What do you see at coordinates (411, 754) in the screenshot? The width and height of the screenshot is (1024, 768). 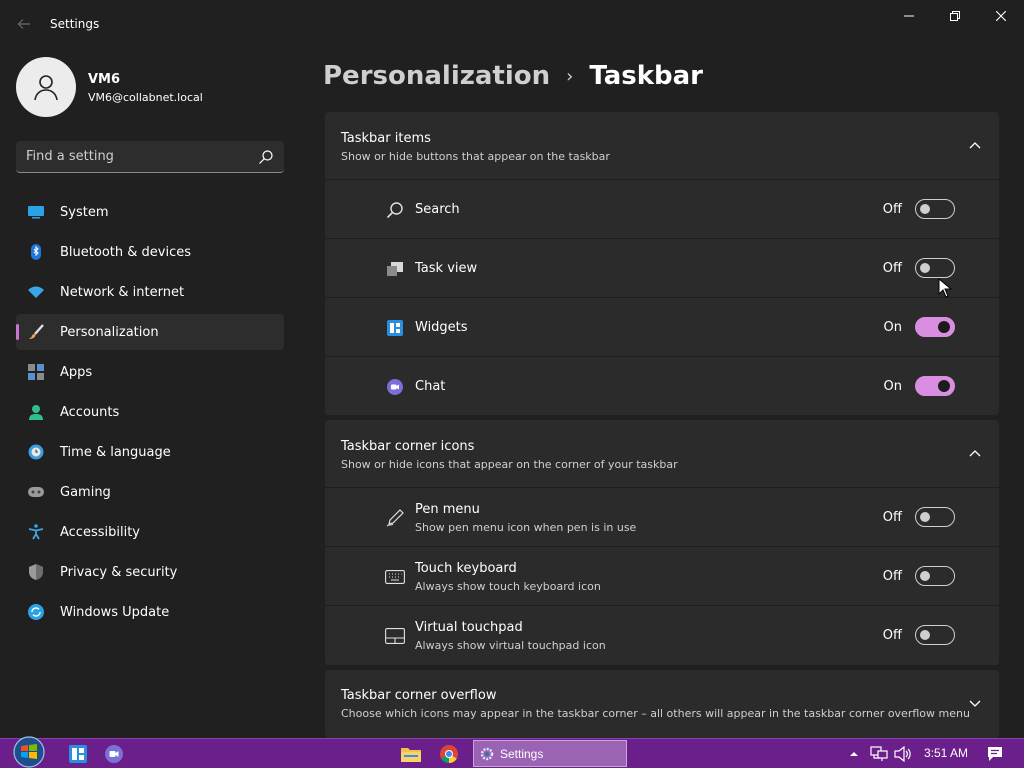 I see `taskbar-file-explorer-button` at bounding box center [411, 754].